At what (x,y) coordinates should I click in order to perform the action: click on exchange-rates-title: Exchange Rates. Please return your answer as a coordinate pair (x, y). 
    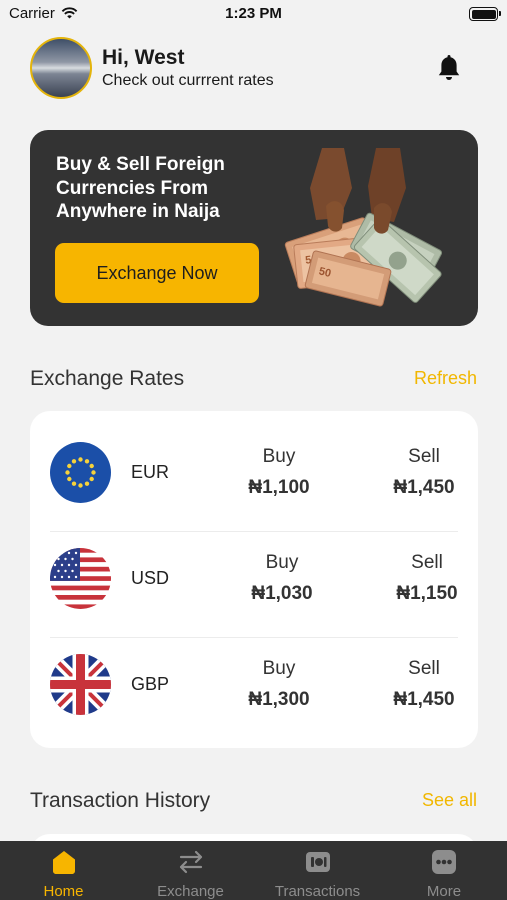
    Looking at the image, I should click on (107, 378).